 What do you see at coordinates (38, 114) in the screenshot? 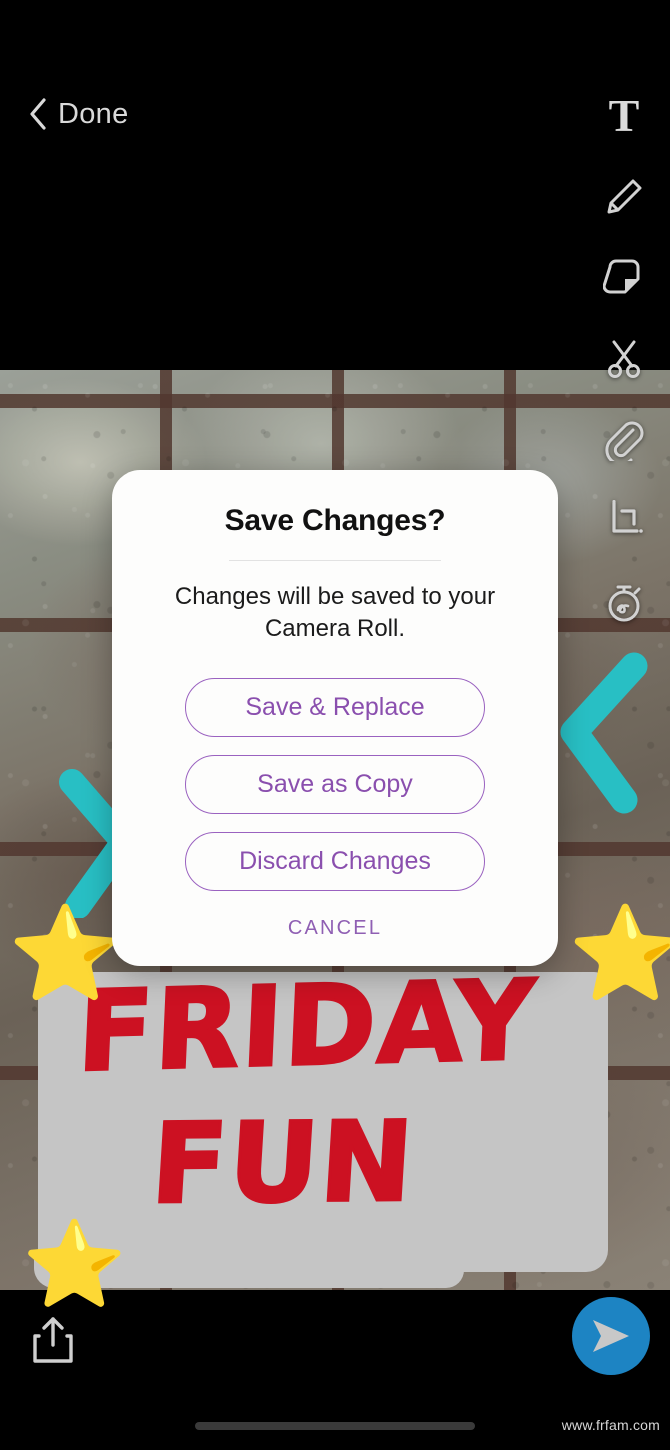
I see `chevron-left-icon` at bounding box center [38, 114].